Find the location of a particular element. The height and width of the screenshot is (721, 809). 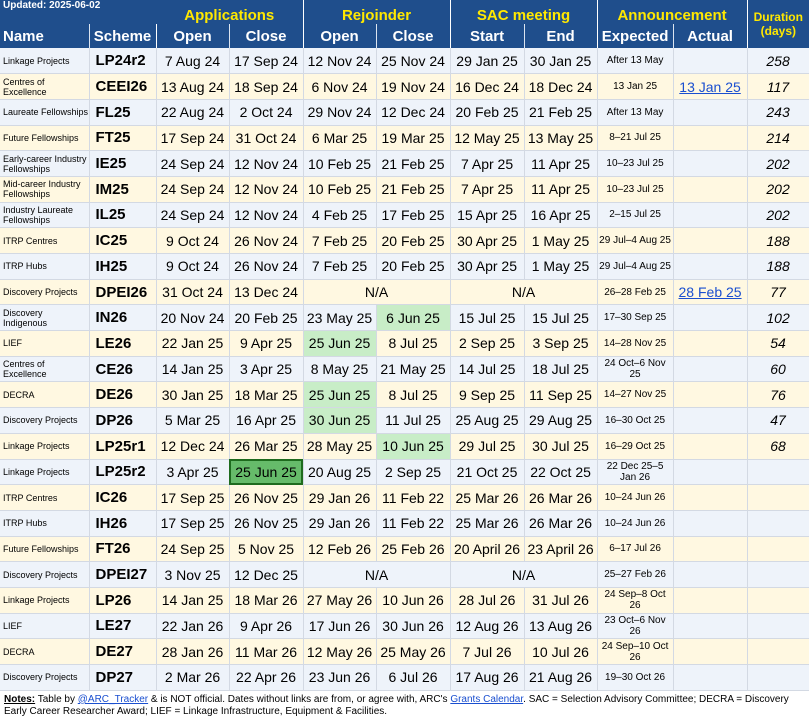

col-name: Name is located at coordinates (45, 36).